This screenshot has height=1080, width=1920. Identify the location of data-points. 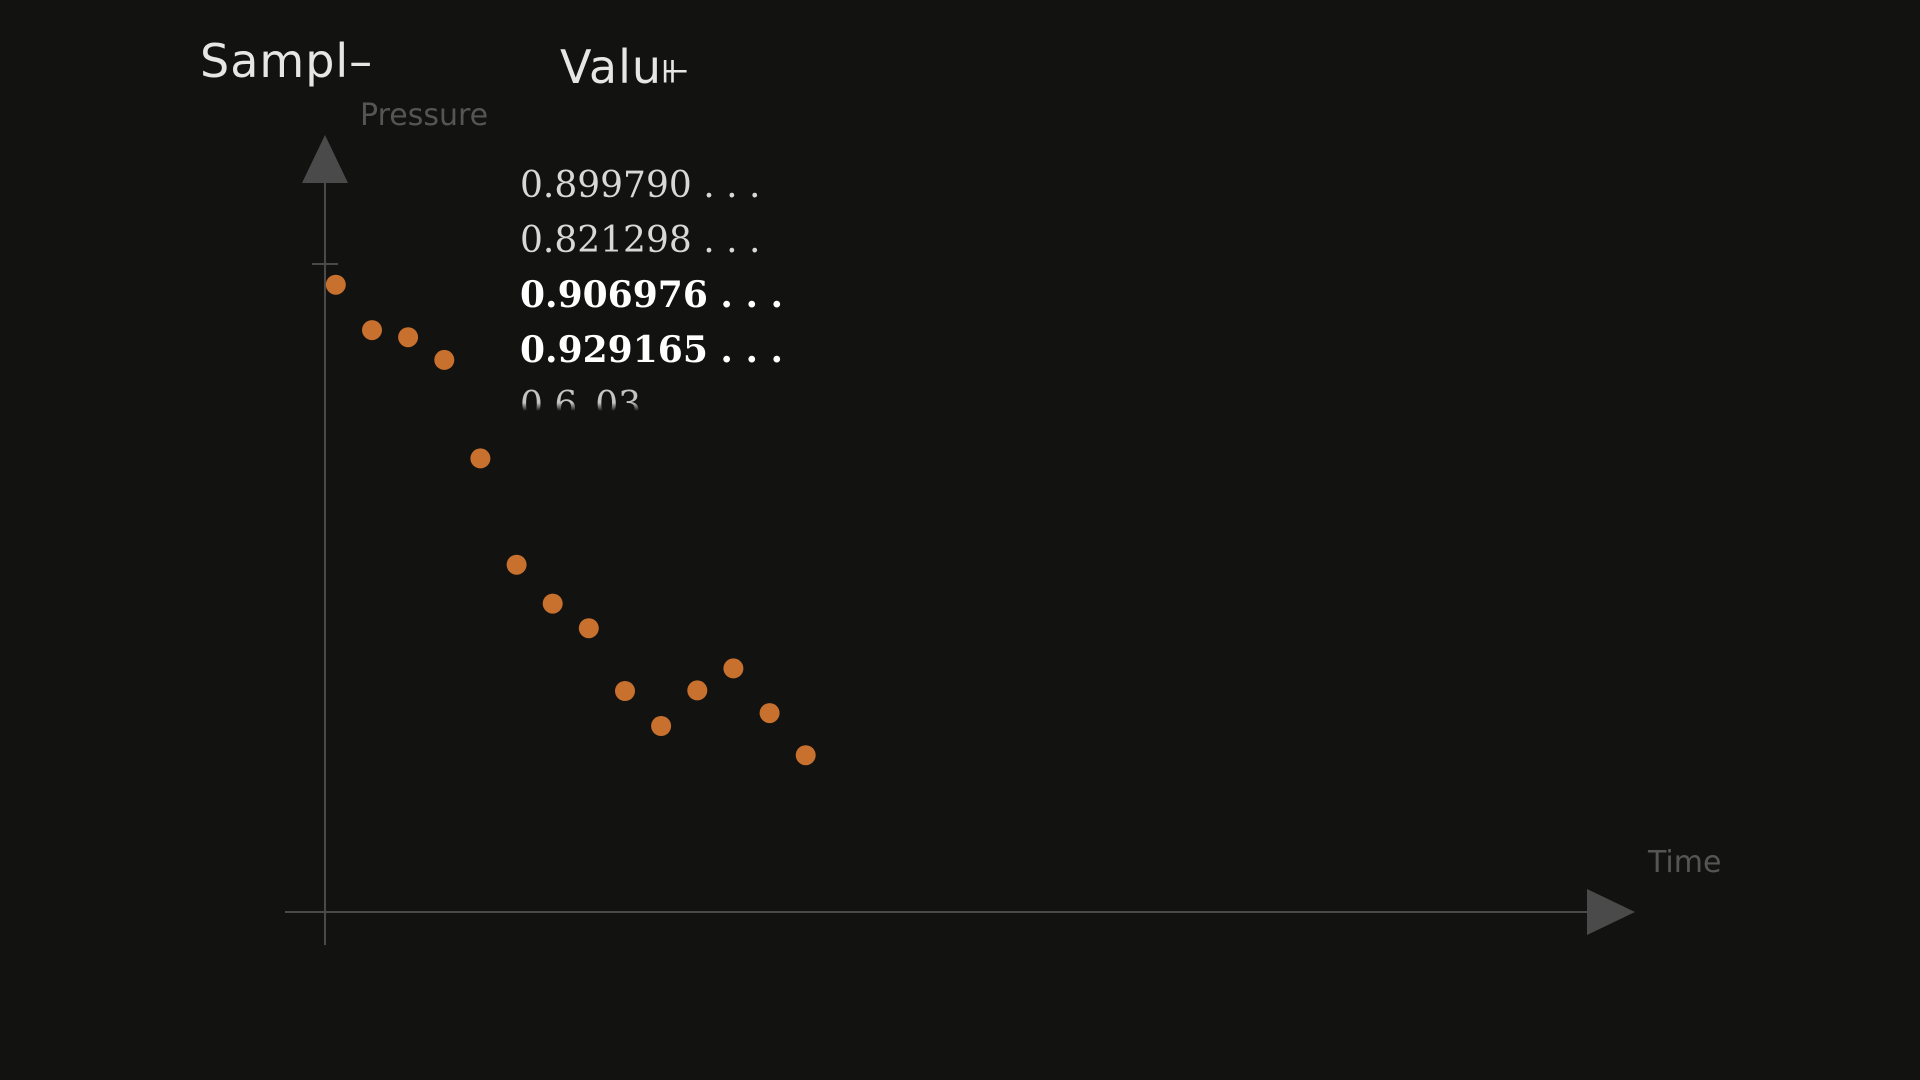
(570, 520).